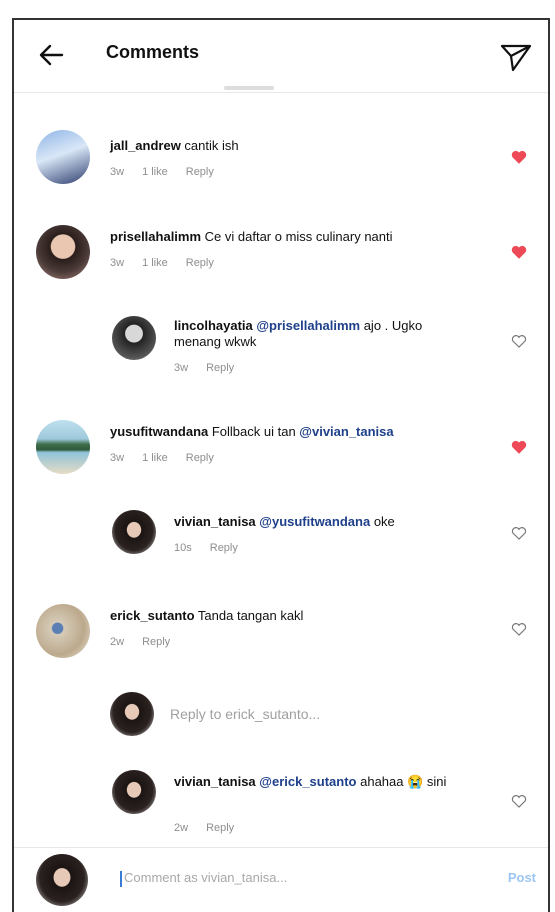 The width and height of the screenshot is (555, 912). What do you see at coordinates (522, 877) in the screenshot?
I see `post-button: Post` at bounding box center [522, 877].